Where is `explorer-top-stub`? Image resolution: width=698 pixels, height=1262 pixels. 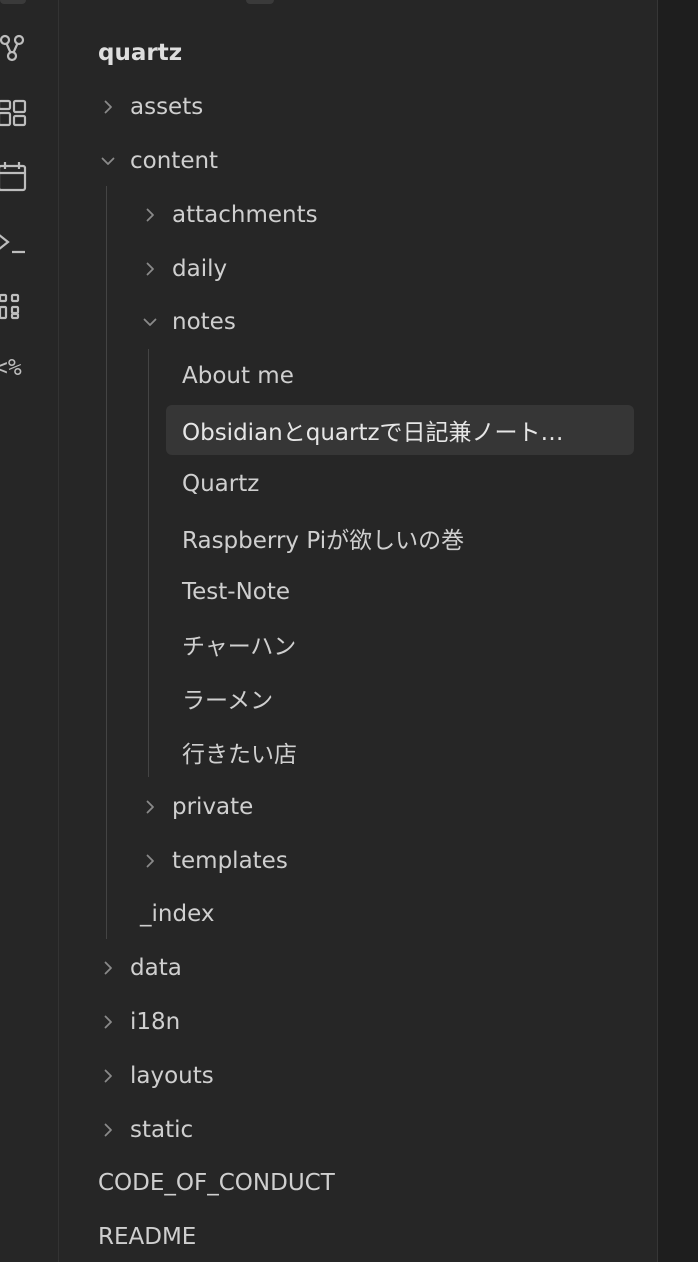
explorer-top-stub is located at coordinates (260, 2).